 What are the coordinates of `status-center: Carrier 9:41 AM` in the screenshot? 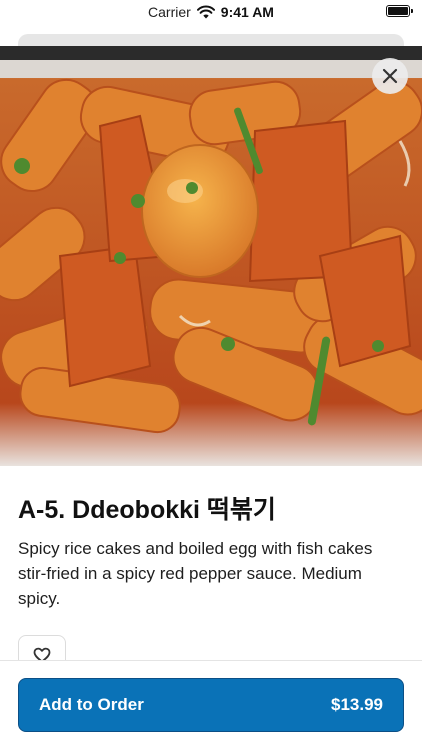 It's located at (211, 12).